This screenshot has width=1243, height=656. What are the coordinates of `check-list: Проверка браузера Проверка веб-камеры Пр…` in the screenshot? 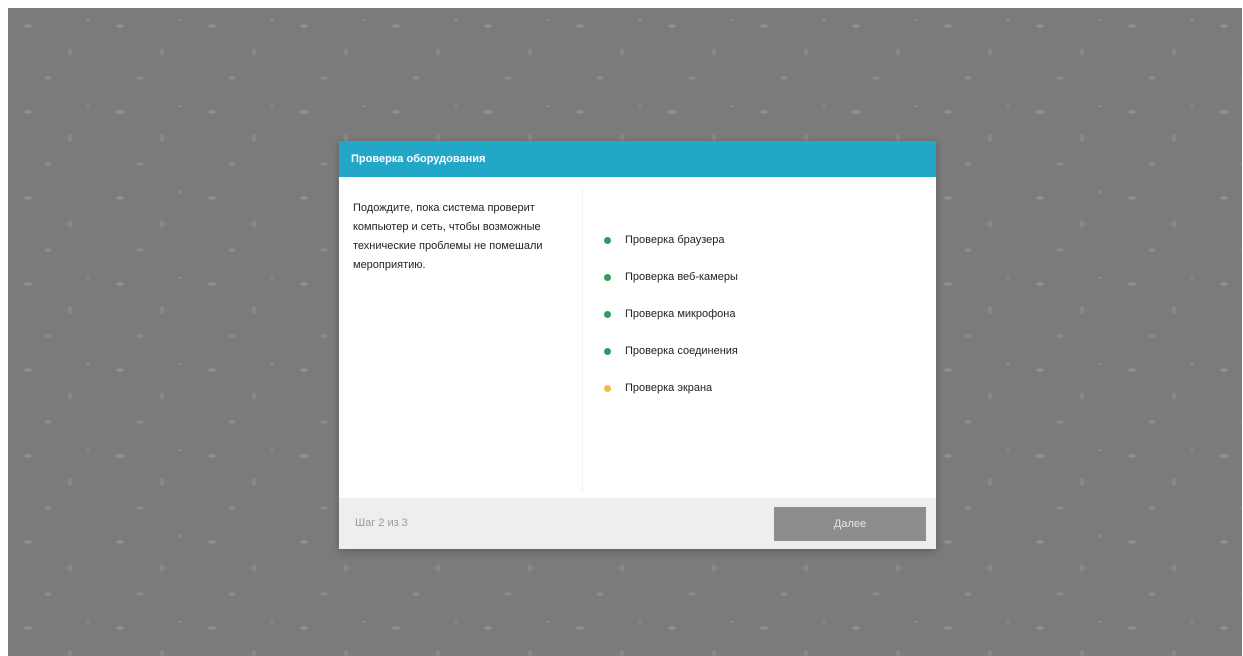 It's located at (671, 326).